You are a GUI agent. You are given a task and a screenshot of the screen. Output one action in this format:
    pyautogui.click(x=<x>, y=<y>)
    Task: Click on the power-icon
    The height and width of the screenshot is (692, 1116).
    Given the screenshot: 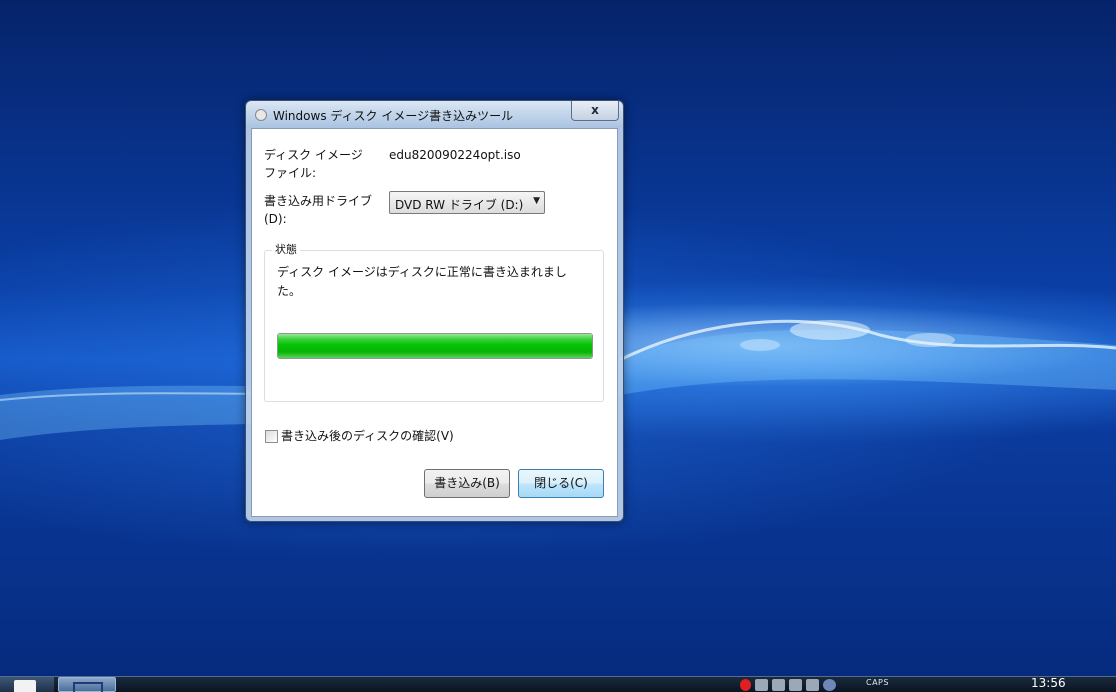 What is the action you would take?
    pyautogui.click(x=795, y=685)
    